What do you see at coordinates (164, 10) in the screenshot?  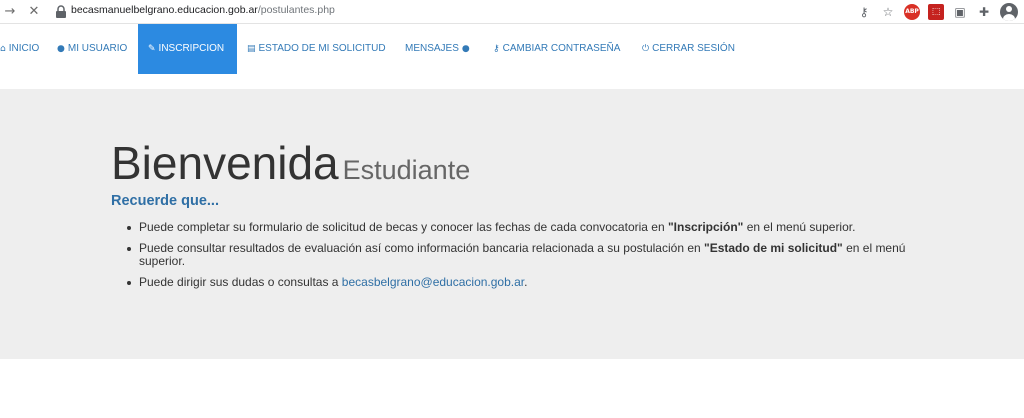 I see `url-host: becasmanuelbelgrano.educacion.gob.ar` at bounding box center [164, 10].